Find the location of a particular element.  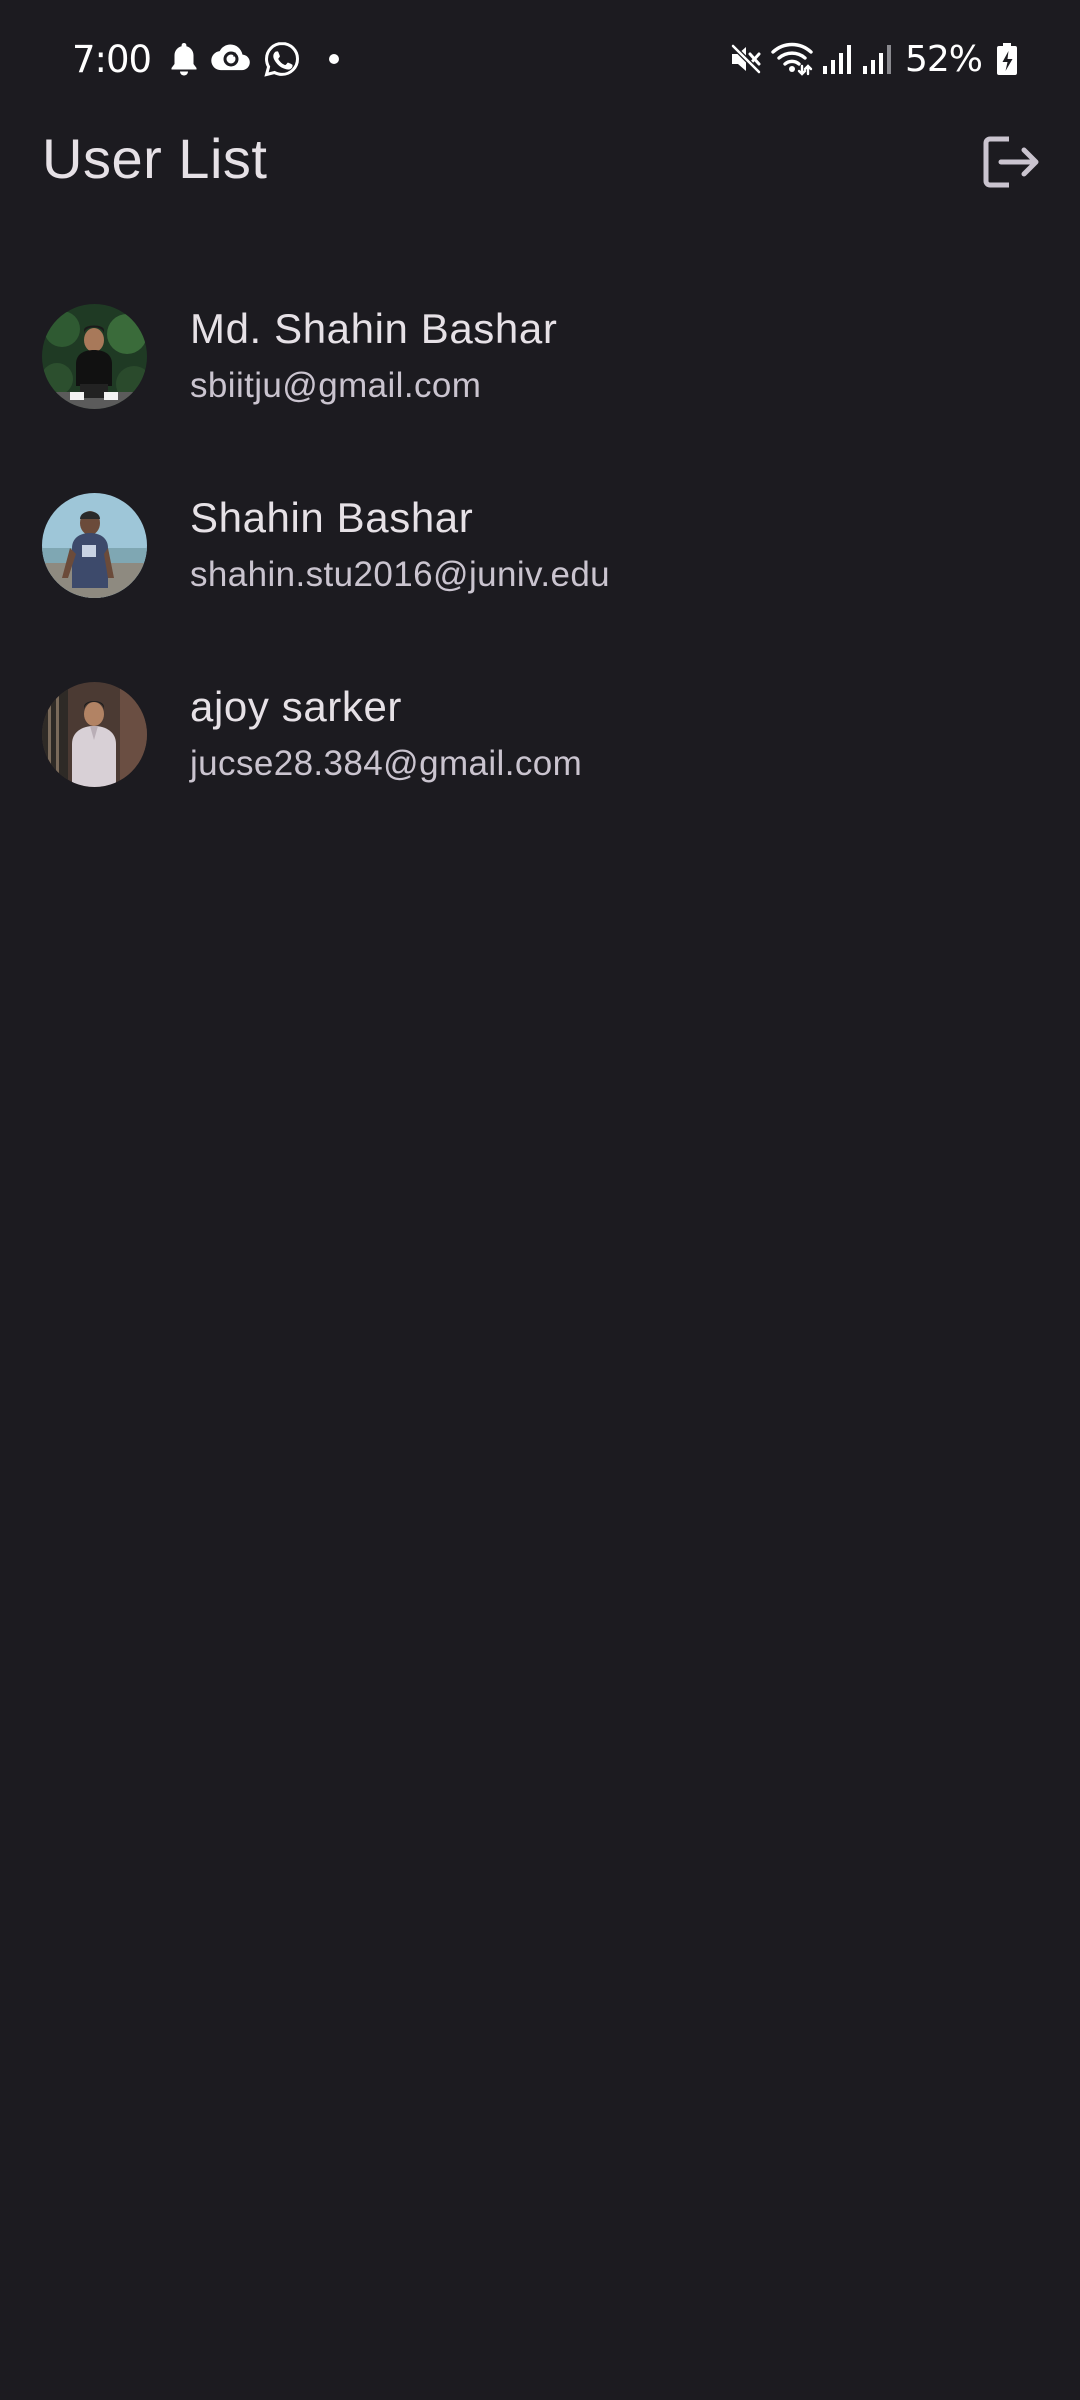

list-item: ajoy sarker jucse28.384@gmail.com is located at coordinates (540, 734).